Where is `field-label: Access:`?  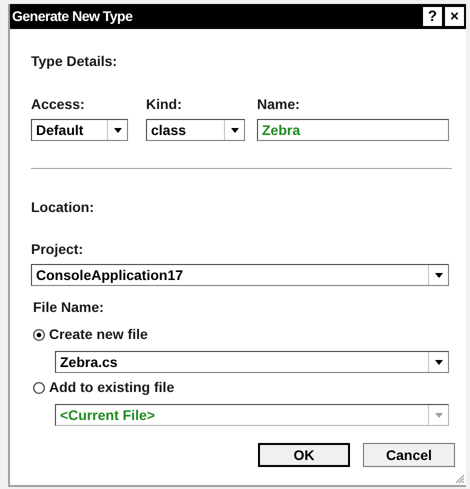 field-label: Access: is located at coordinates (58, 104).